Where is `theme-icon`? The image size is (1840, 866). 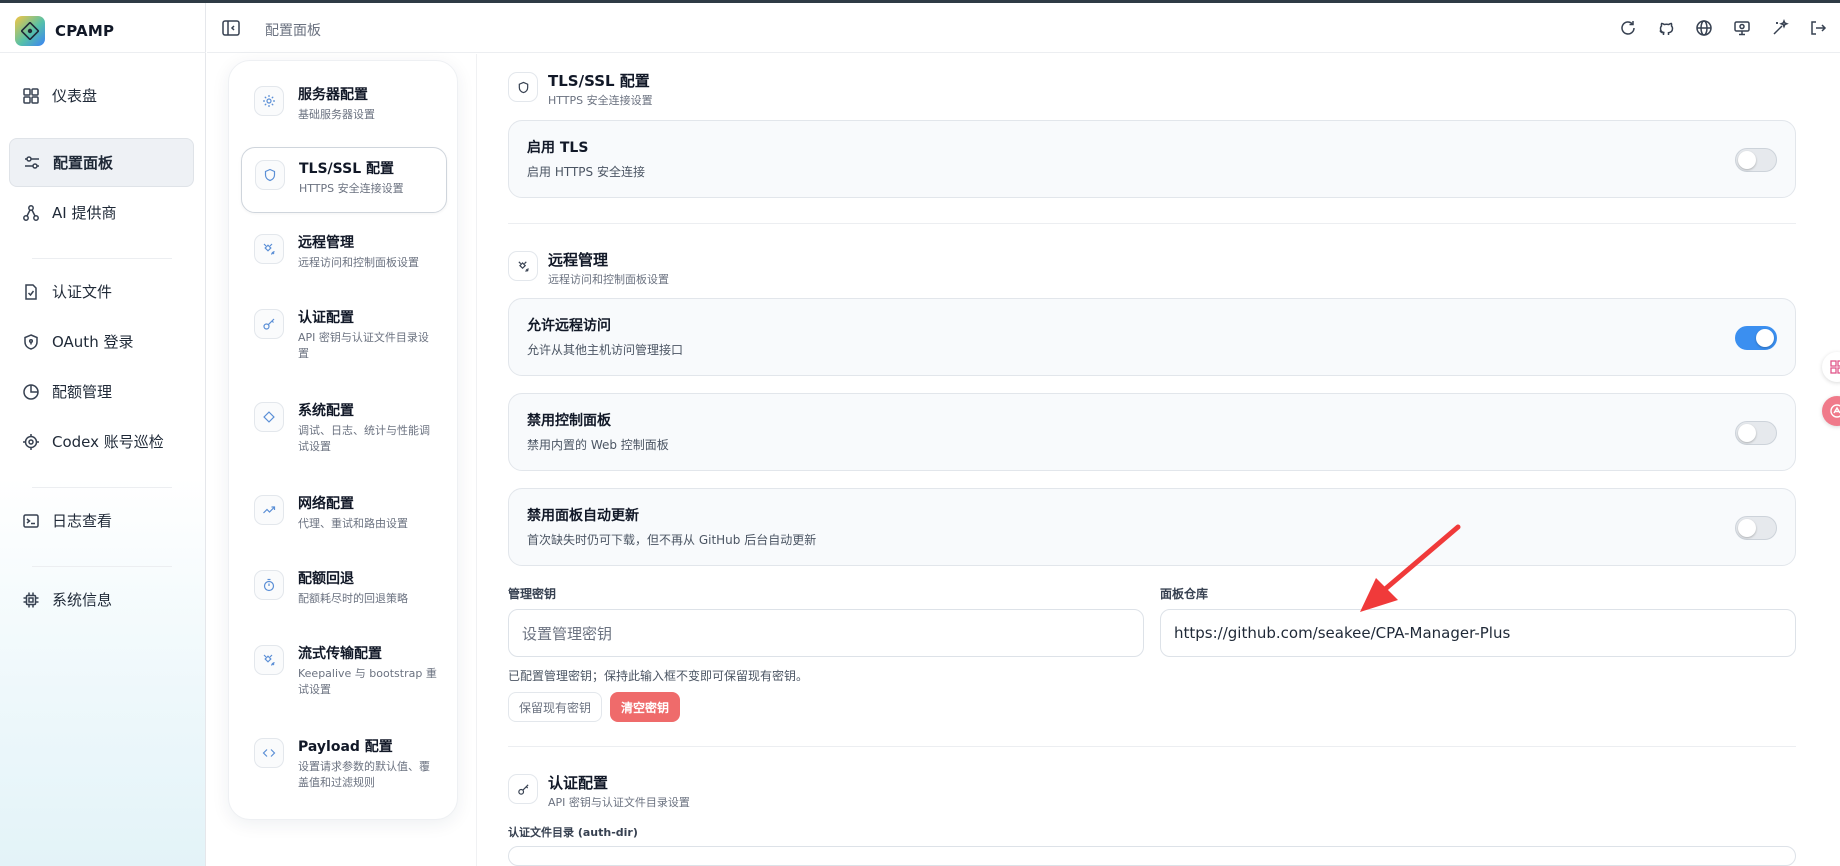 theme-icon is located at coordinates (1742, 28).